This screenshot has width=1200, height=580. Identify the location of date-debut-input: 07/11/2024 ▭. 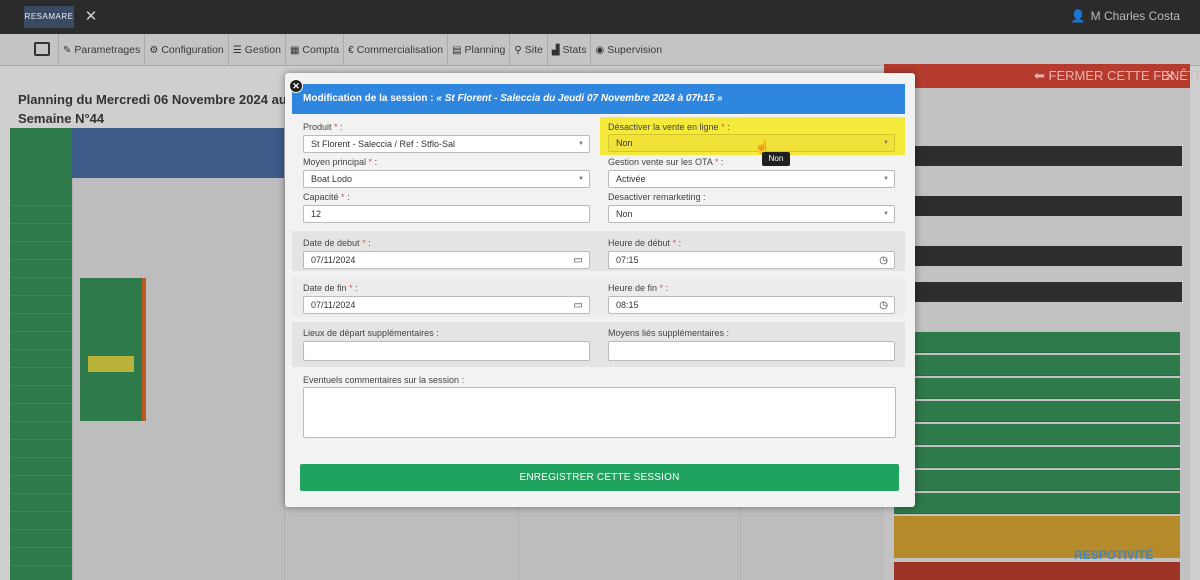
(446, 260).